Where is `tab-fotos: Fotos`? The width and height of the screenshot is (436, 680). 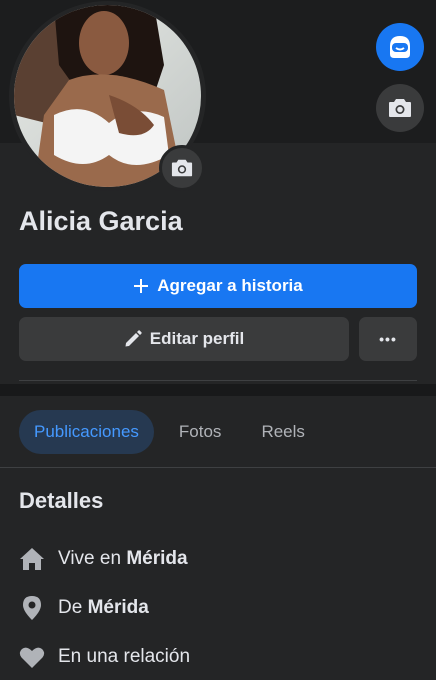 tab-fotos: Fotos is located at coordinates (200, 432).